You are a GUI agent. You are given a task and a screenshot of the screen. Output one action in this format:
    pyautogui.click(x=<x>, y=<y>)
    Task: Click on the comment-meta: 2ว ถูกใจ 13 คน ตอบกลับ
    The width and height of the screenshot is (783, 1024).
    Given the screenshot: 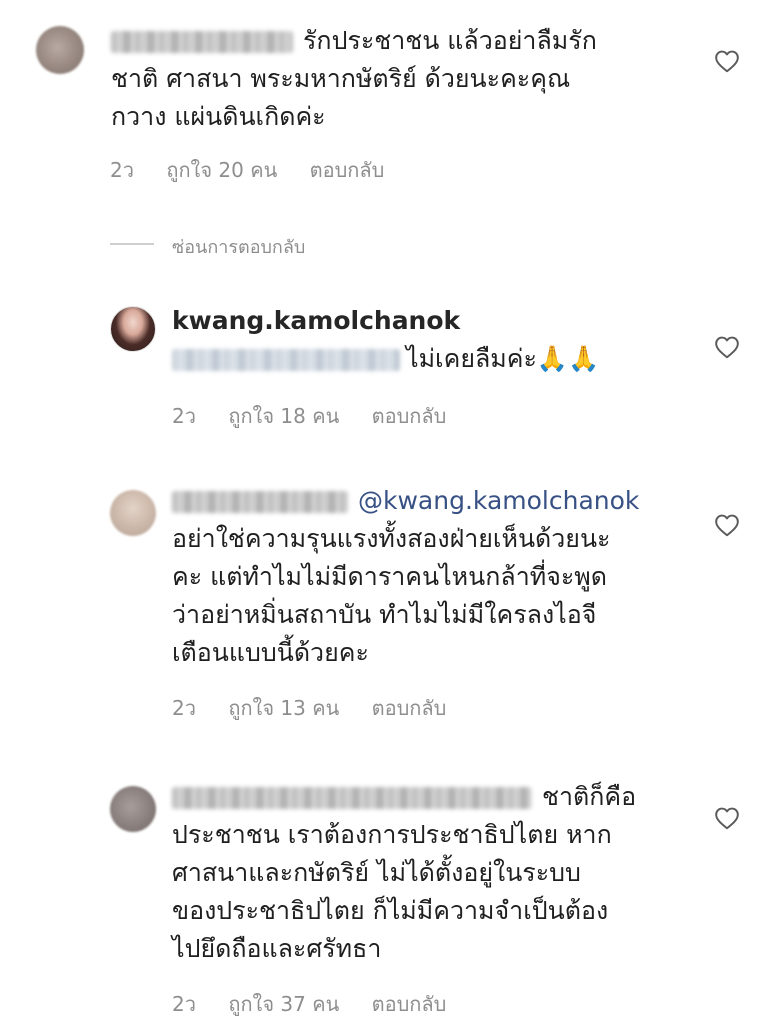 What is the action you would take?
    pyautogui.click(x=309, y=708)
    